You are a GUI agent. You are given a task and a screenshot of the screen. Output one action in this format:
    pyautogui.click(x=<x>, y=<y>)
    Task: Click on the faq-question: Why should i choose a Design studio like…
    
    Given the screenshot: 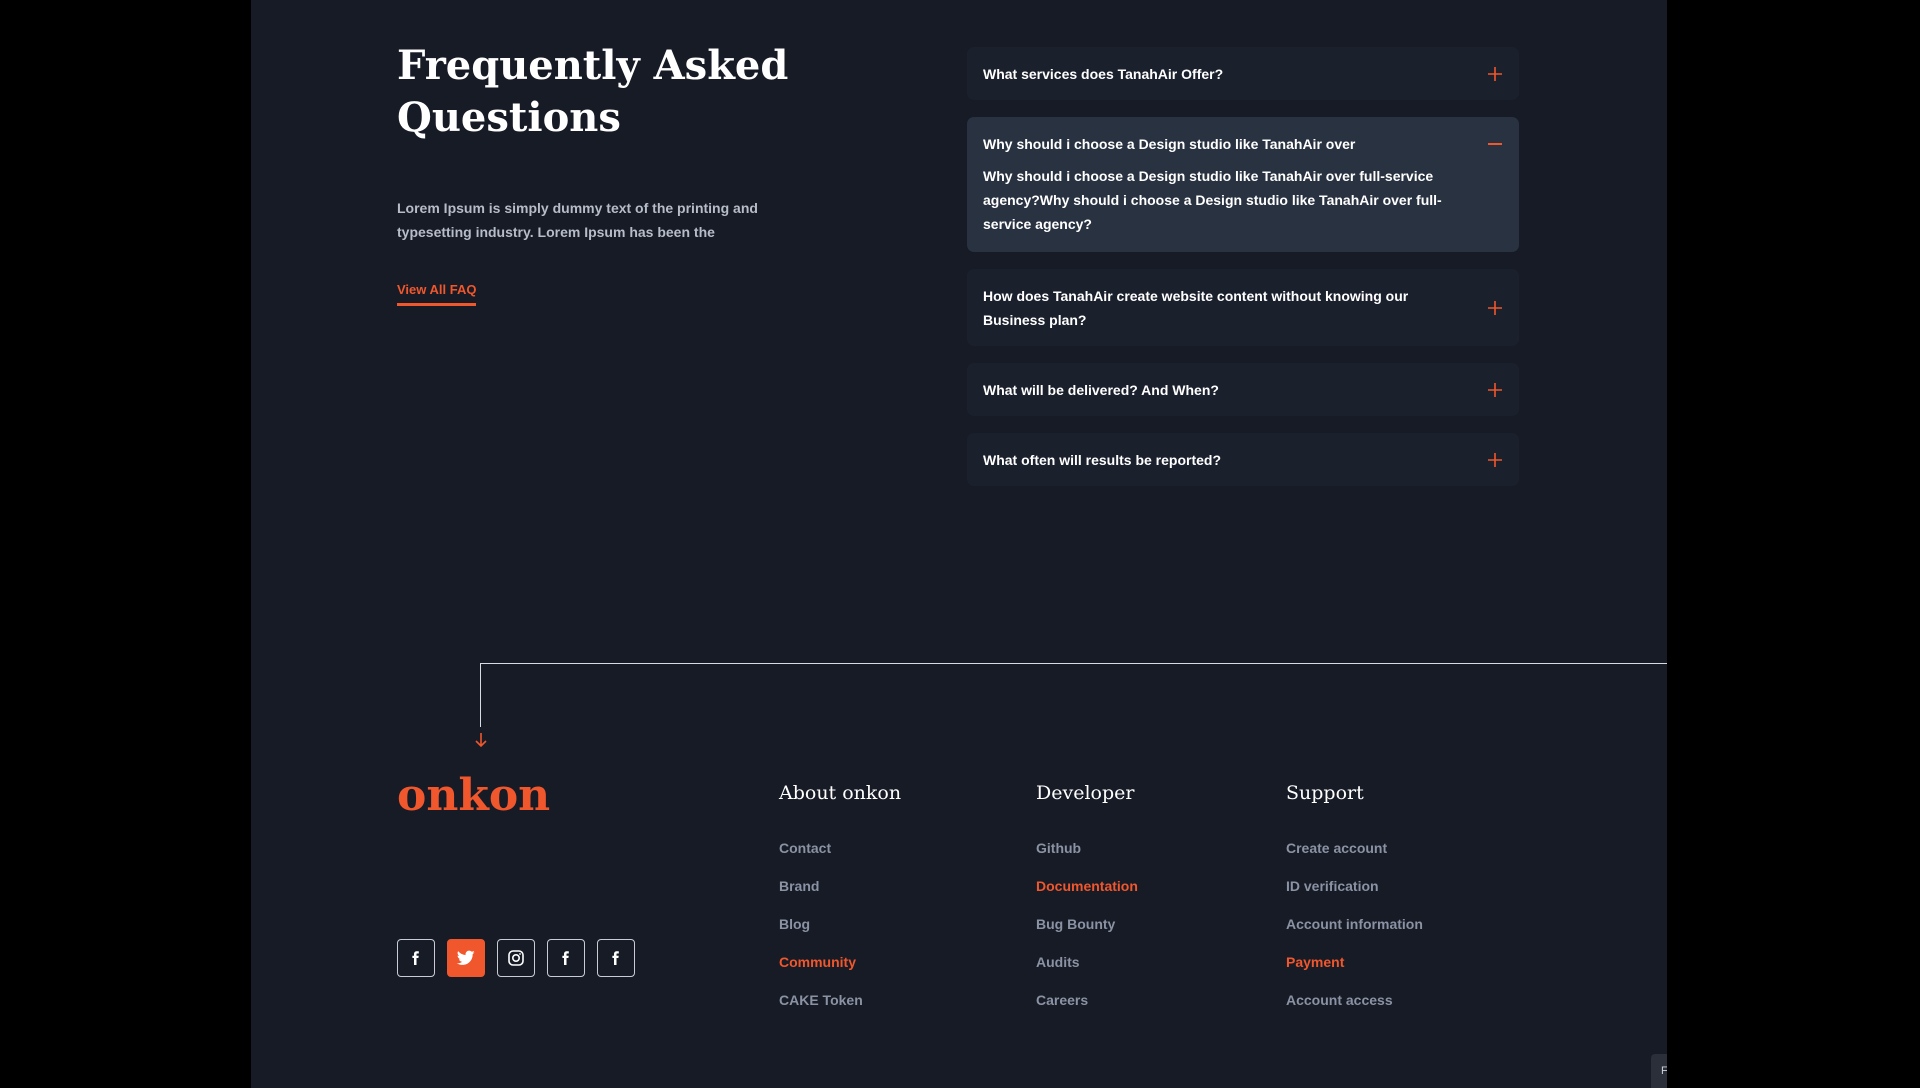 What is the action you would take?
    pyautogui.click(x=1169, y=143)
    